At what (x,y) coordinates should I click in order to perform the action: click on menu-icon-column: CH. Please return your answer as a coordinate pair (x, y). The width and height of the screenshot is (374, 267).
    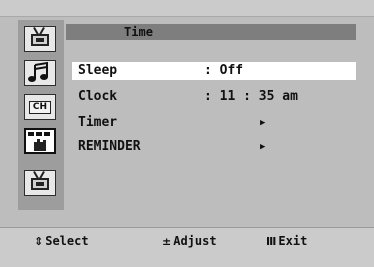
    Looking at the image, I should click on (41, 115).